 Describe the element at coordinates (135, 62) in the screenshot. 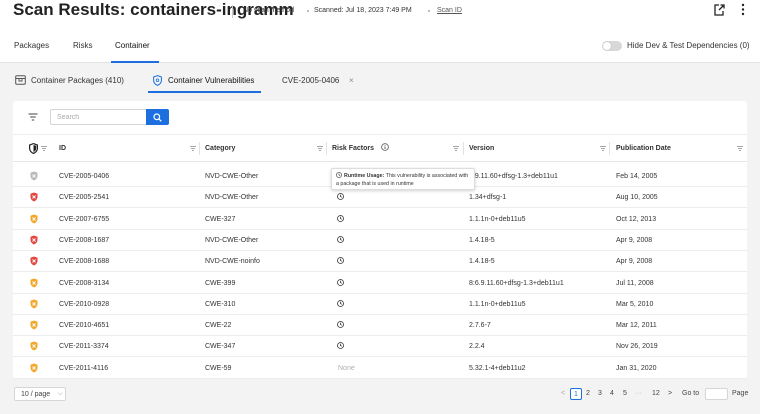

I see `active-tab-indicator` at that location.